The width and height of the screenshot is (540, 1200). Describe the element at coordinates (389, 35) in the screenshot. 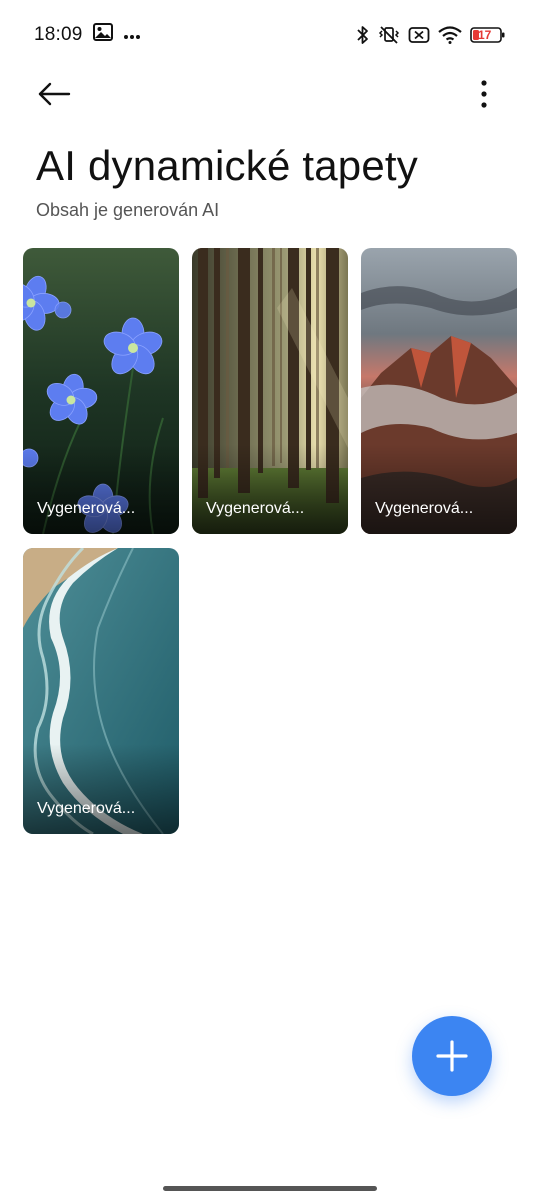

I see `vibrate-off-icon` at that location.